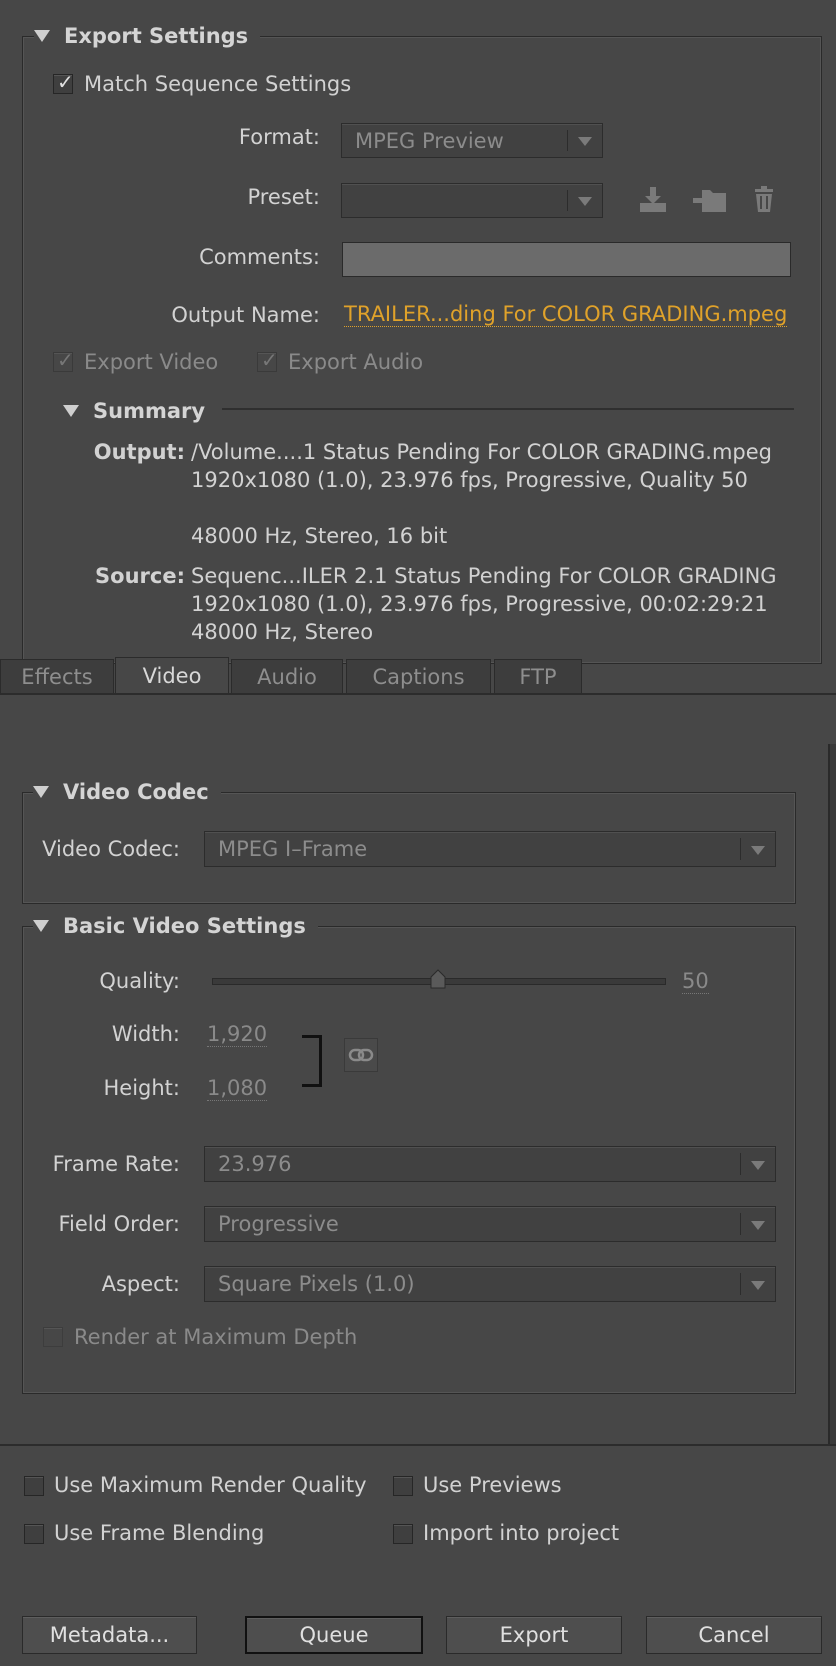 Image resolution: width=836 pixels, height=1666 pixels. Describe the element at coordinates (116, 1164) in the screenshot. I see `frame-rate-label: Frame Rate:` at that location.